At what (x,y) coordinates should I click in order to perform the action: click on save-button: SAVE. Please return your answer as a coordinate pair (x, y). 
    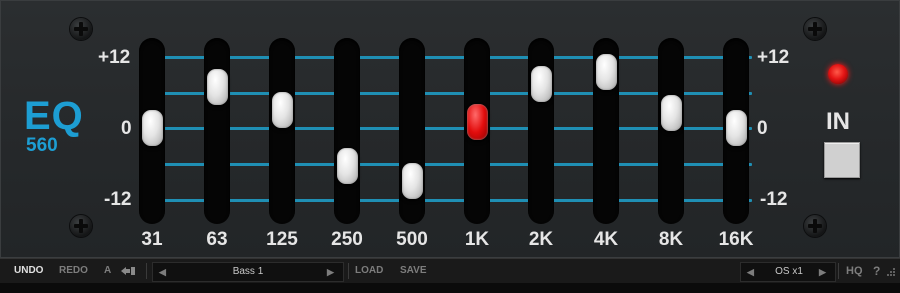
    Looking at the image, I should click on (413, 271).